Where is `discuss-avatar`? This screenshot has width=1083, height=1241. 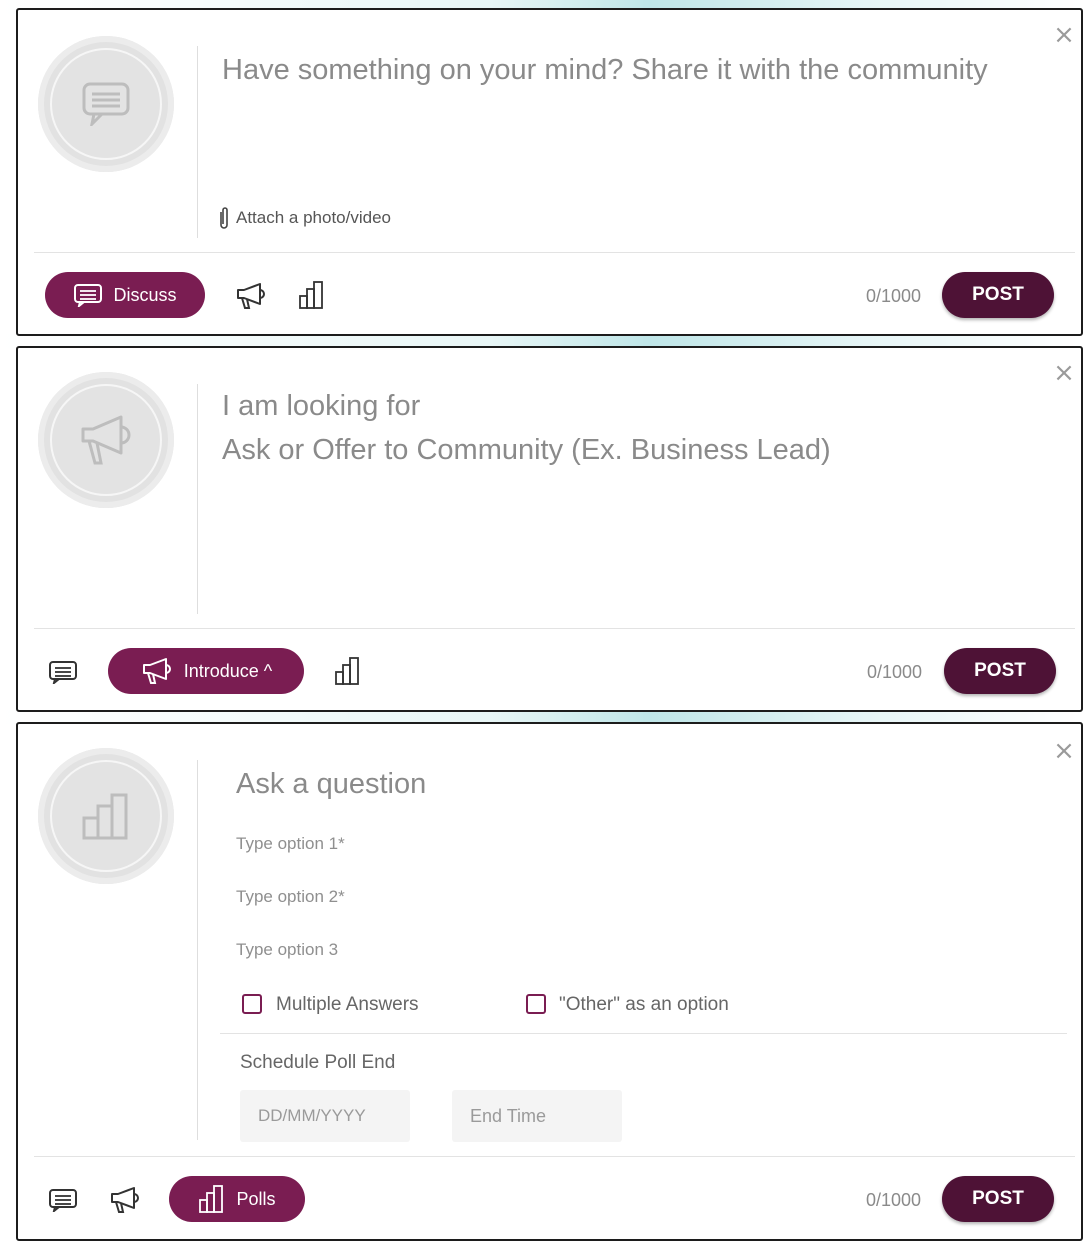 discuss-avatar is located at coordinates (106, 104).